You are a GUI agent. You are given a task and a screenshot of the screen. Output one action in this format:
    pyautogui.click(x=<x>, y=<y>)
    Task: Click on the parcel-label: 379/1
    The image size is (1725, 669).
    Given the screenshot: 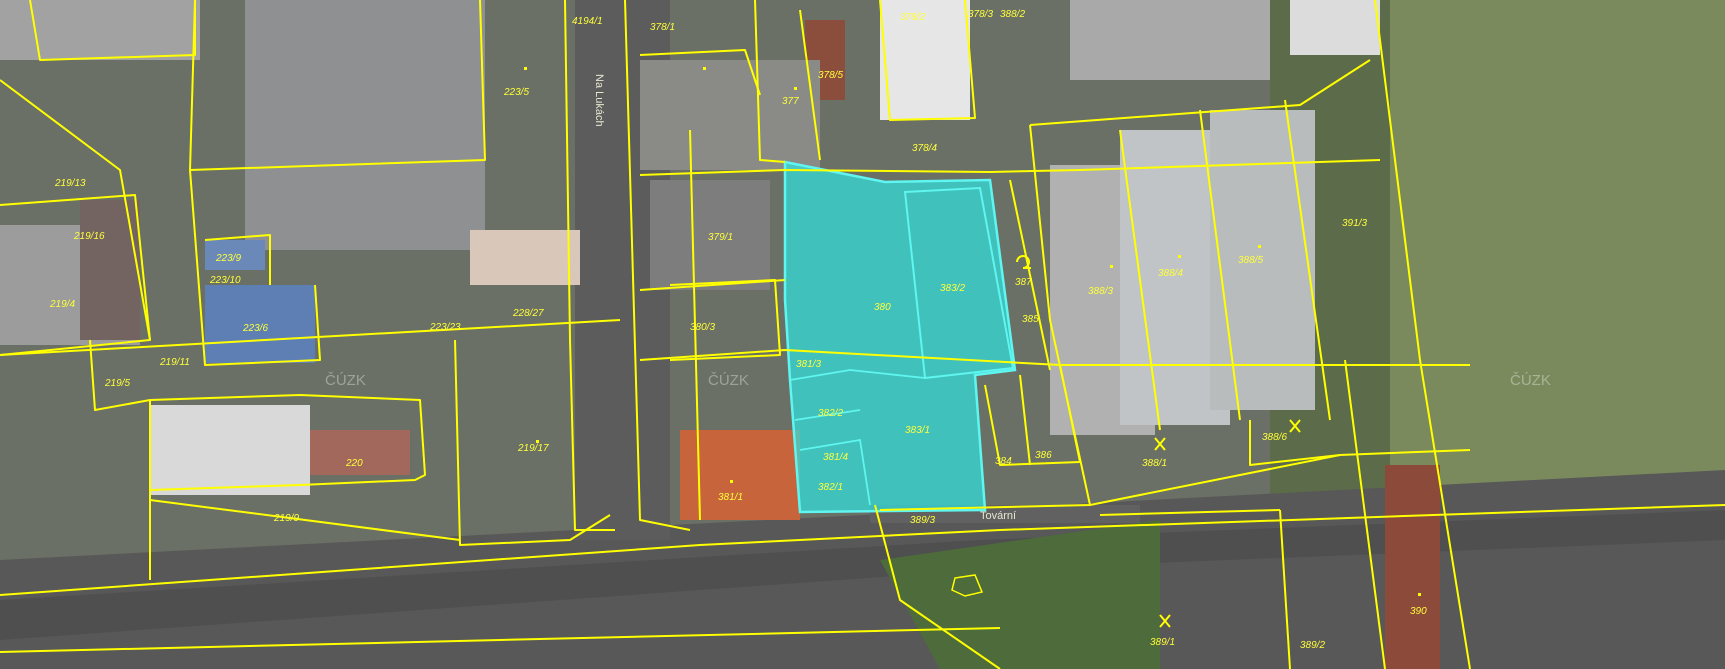 What is the action you would take?
    pyautogui.click(x=720, y=237)
    